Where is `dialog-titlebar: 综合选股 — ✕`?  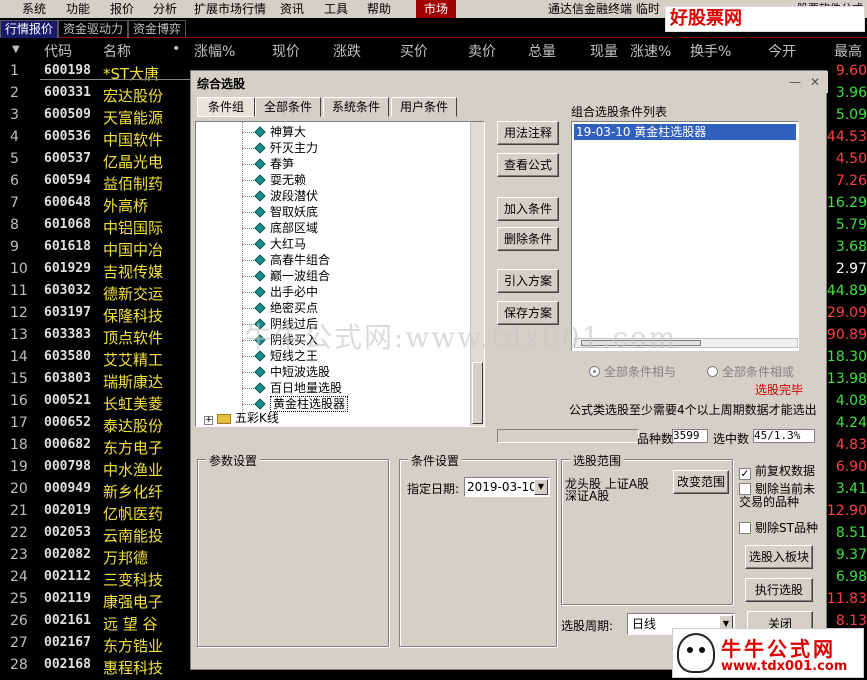
dialog-titlebar: 综合选股 — ✕ is located at coordinates (509, 82).